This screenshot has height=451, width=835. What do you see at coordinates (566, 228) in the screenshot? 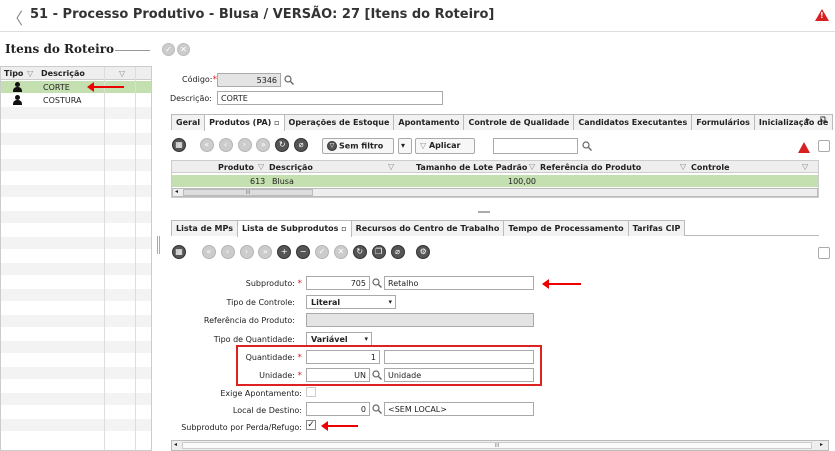
I see `tab-tempo-processamento: Tempo de Processamento` at bounding box center [566, 228].